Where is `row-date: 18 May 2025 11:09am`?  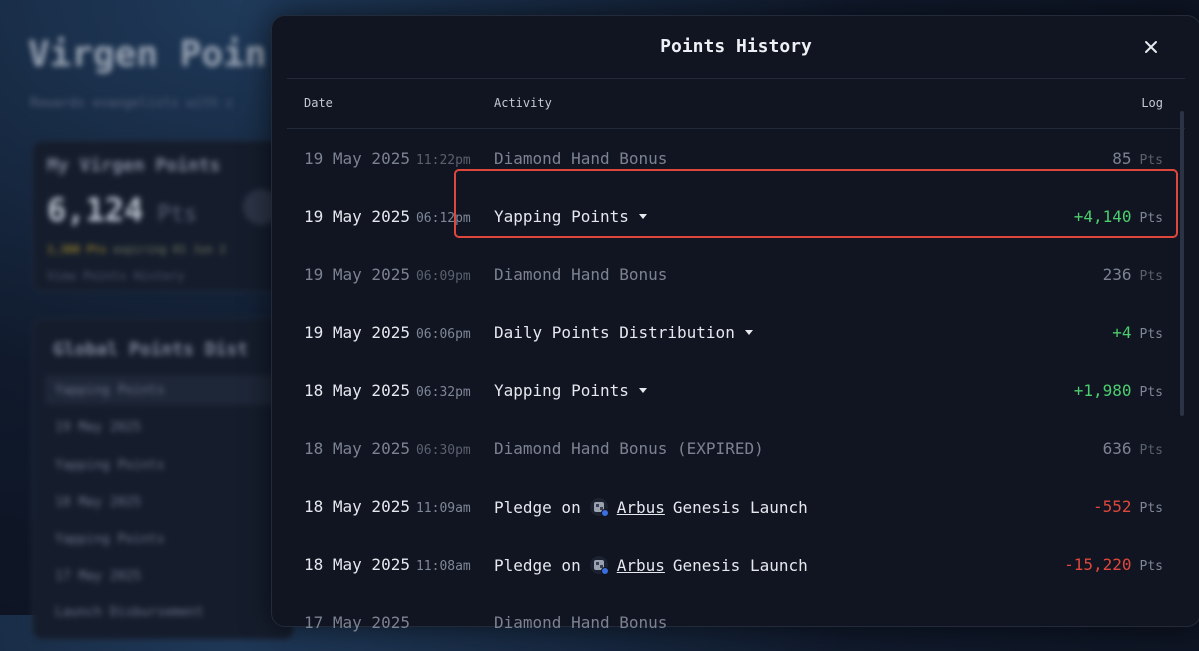
row-date: 18 May 2025 11:09am is located at coordinates (387, 506).